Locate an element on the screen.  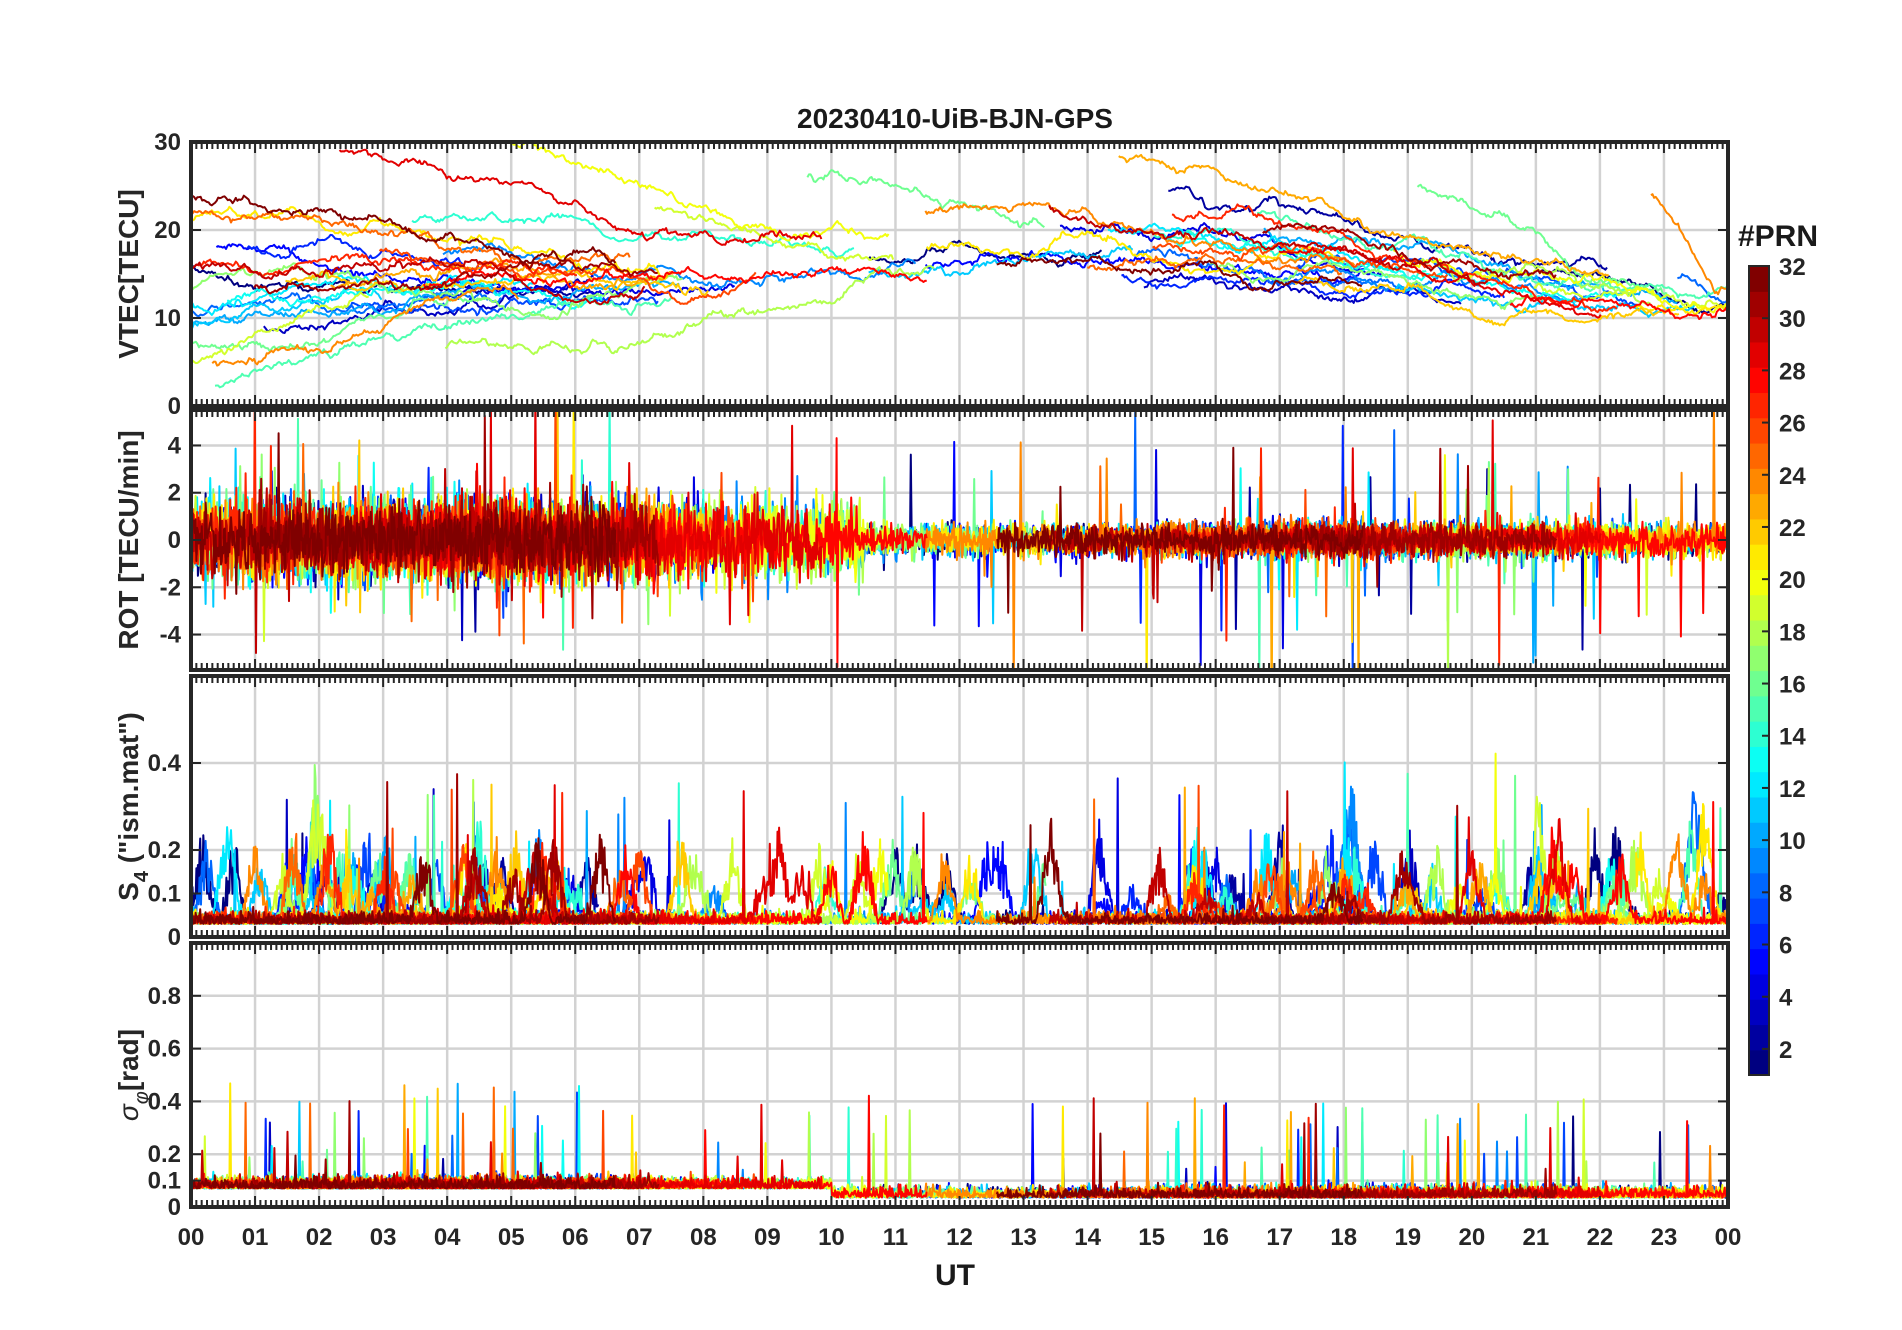
x-tick-label: 11 is located at coordinates (895, 1237).